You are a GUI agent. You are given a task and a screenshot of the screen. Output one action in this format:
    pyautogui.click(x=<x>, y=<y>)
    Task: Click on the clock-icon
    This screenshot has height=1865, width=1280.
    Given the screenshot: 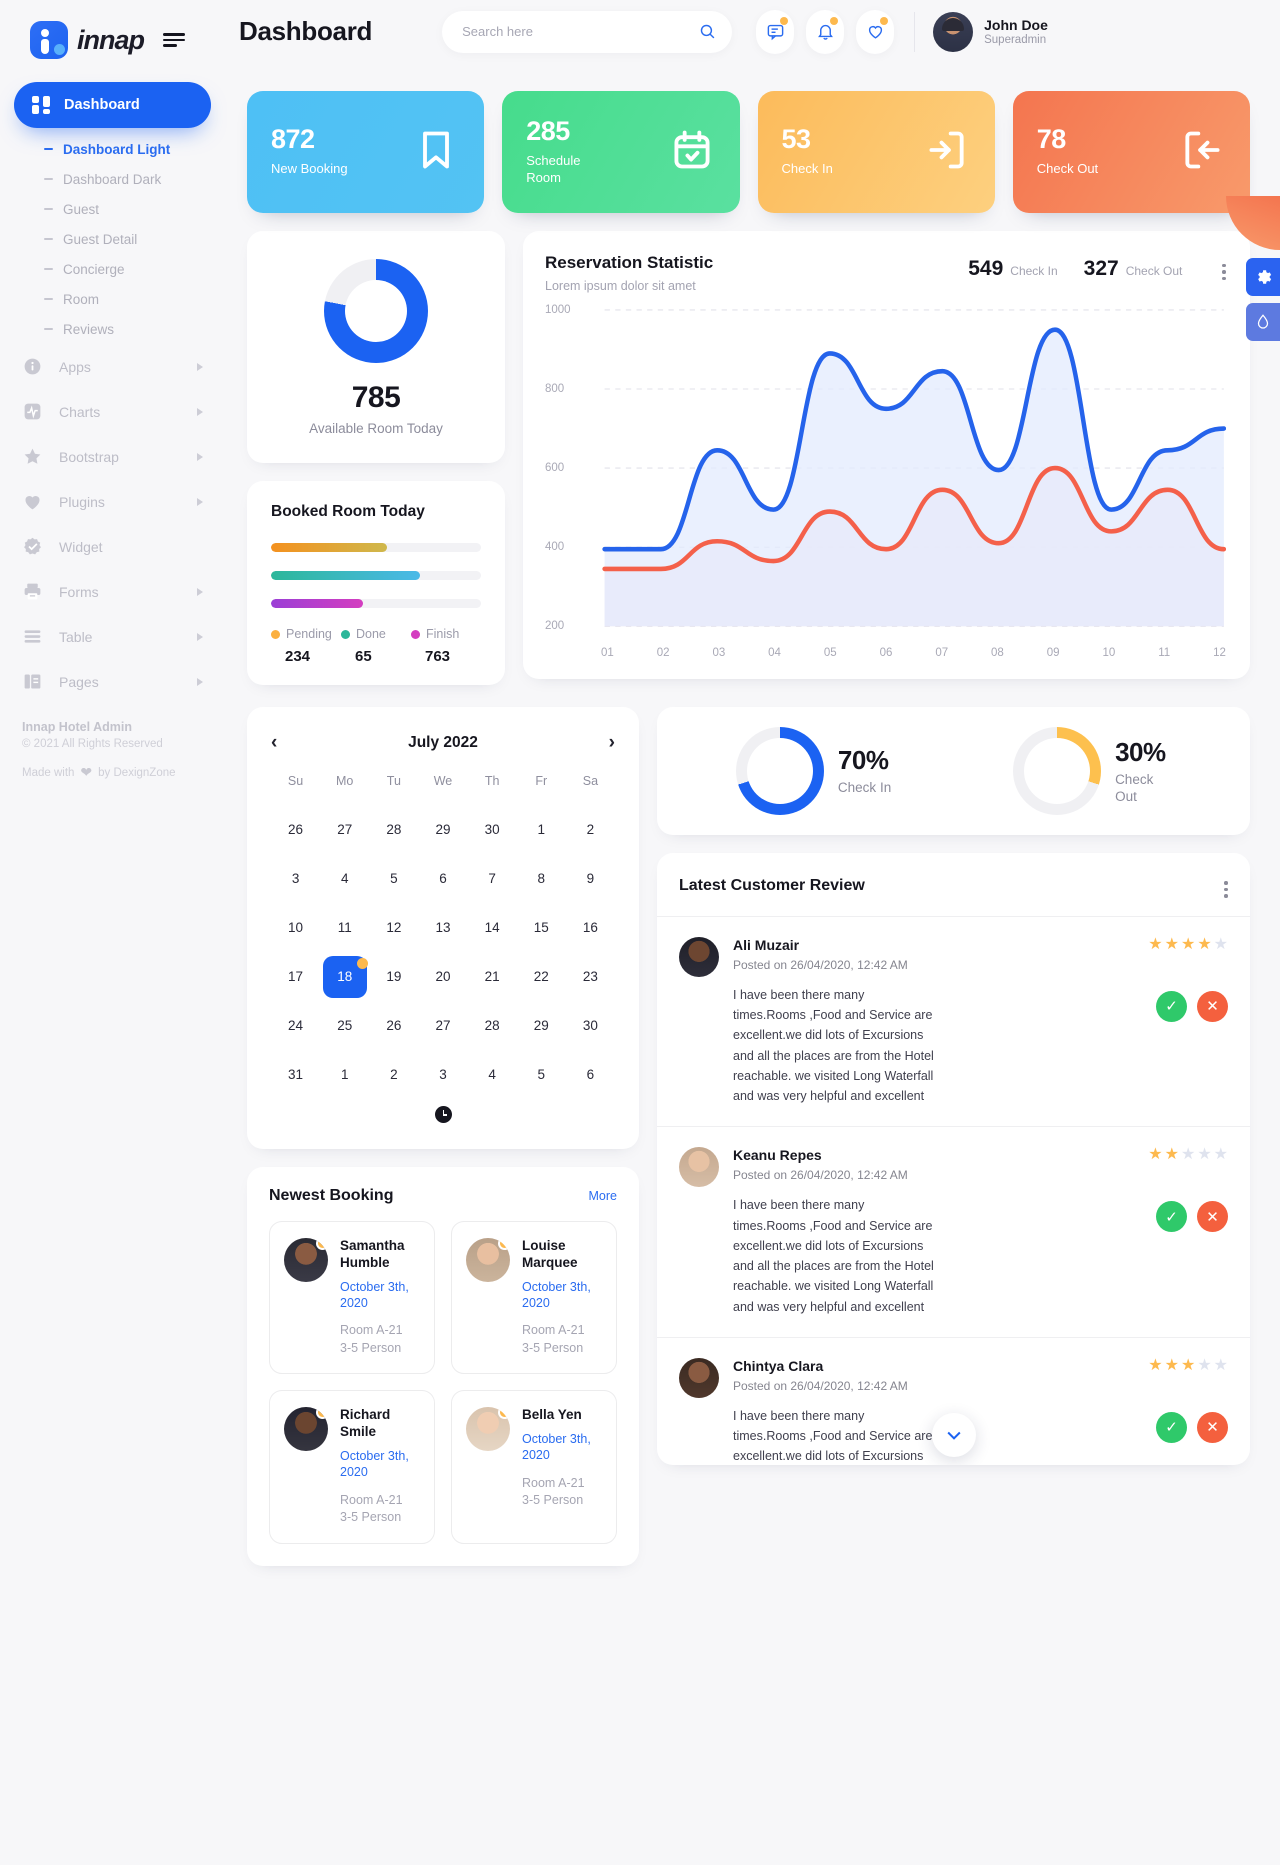 What is the action you would take?
    pyautogui.click(x=443, y=1114)
    